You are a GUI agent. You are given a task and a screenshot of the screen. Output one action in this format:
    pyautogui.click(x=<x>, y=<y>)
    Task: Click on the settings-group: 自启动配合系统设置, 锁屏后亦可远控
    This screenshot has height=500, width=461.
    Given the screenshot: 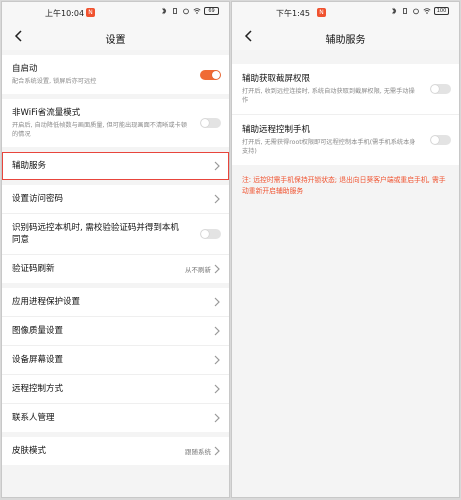 What is the action you would take?
    pyautogui.click(x=115, y=74)
    